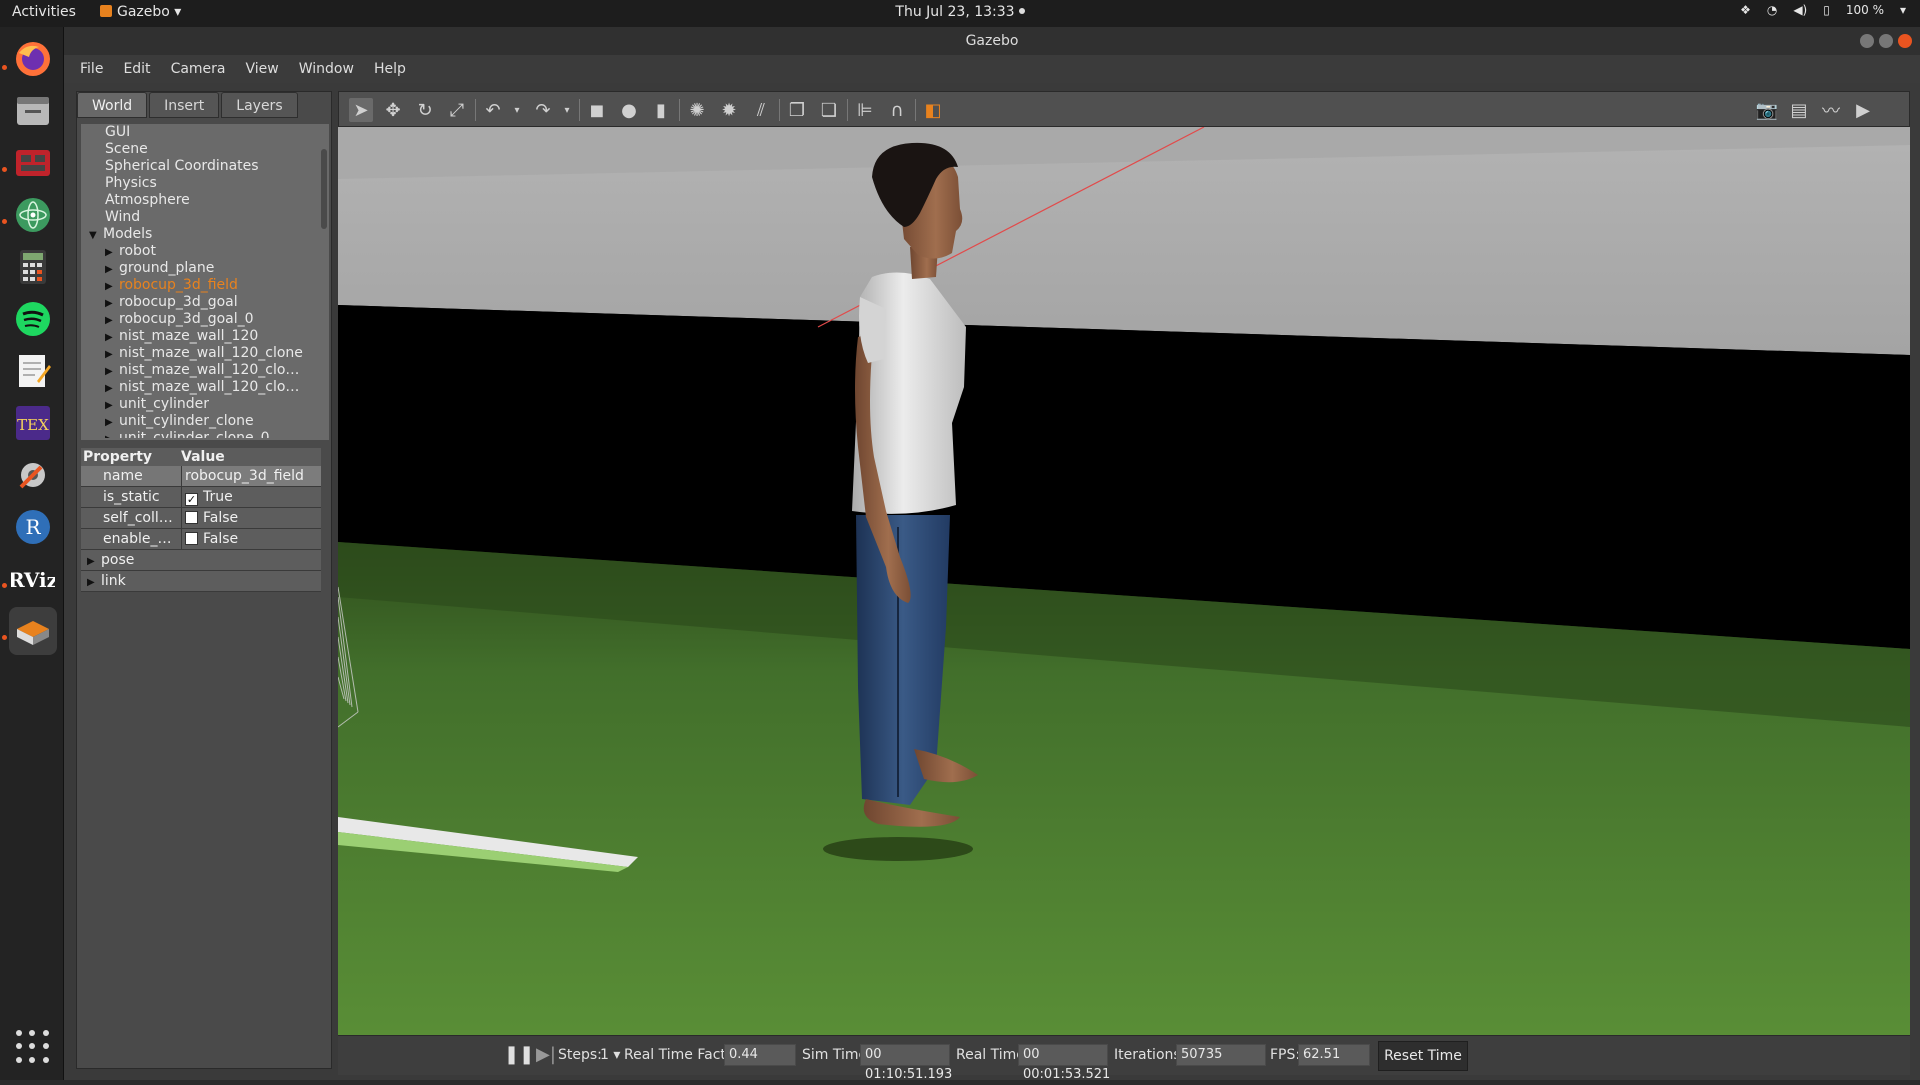  What do you see at coordinates (1831, 110) in the screenshot?
I see `plot-icon: 〰` at bounding box center [1831, 110].